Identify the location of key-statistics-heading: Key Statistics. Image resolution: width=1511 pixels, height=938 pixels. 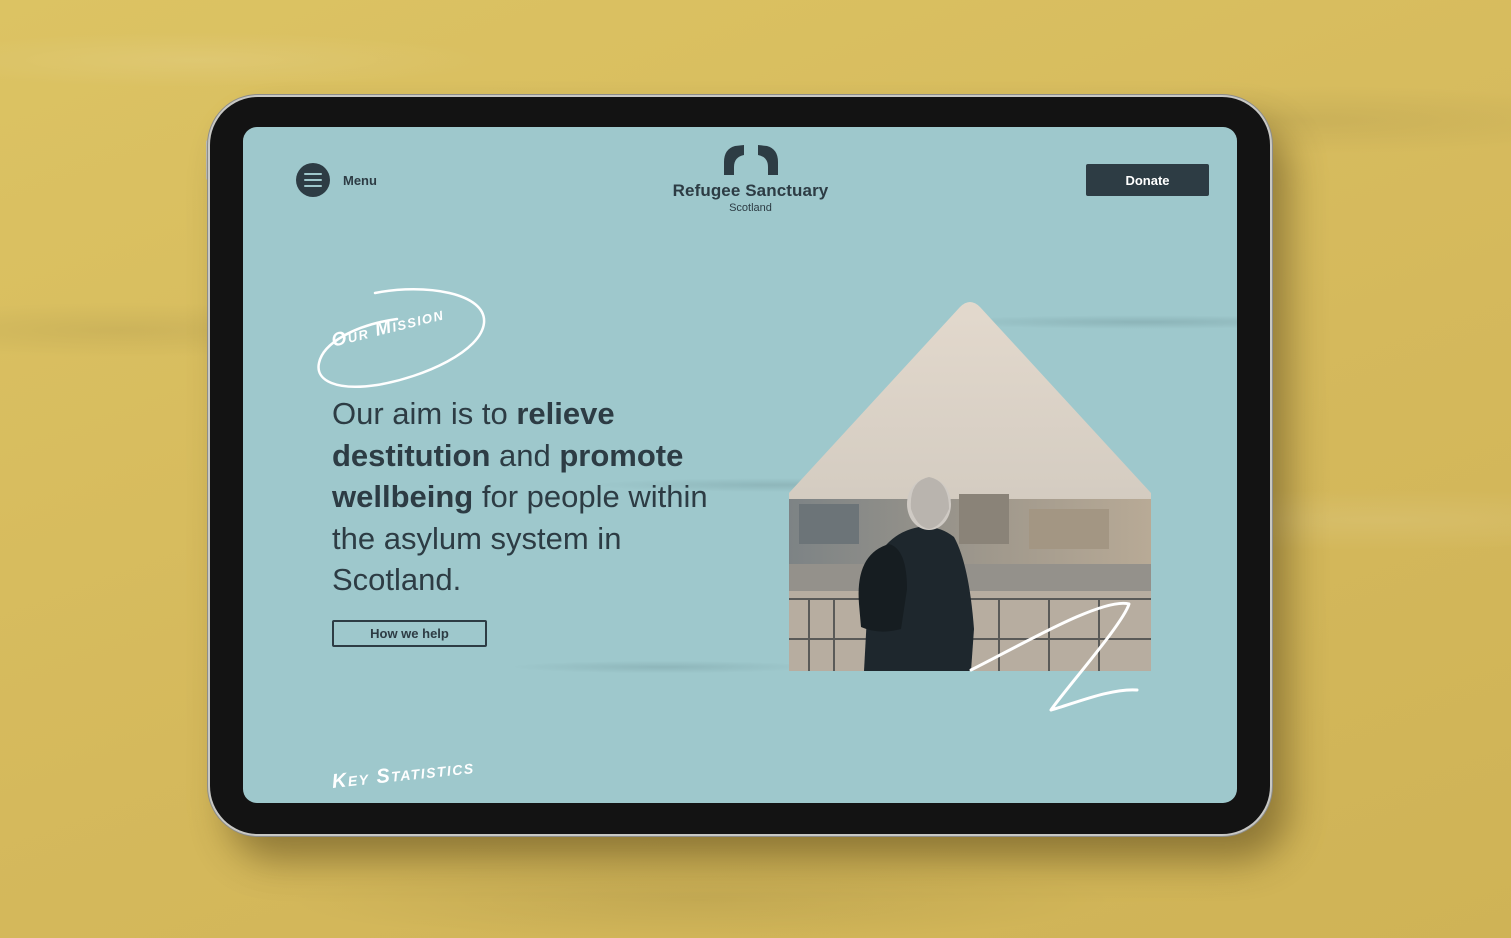
(403, 774).